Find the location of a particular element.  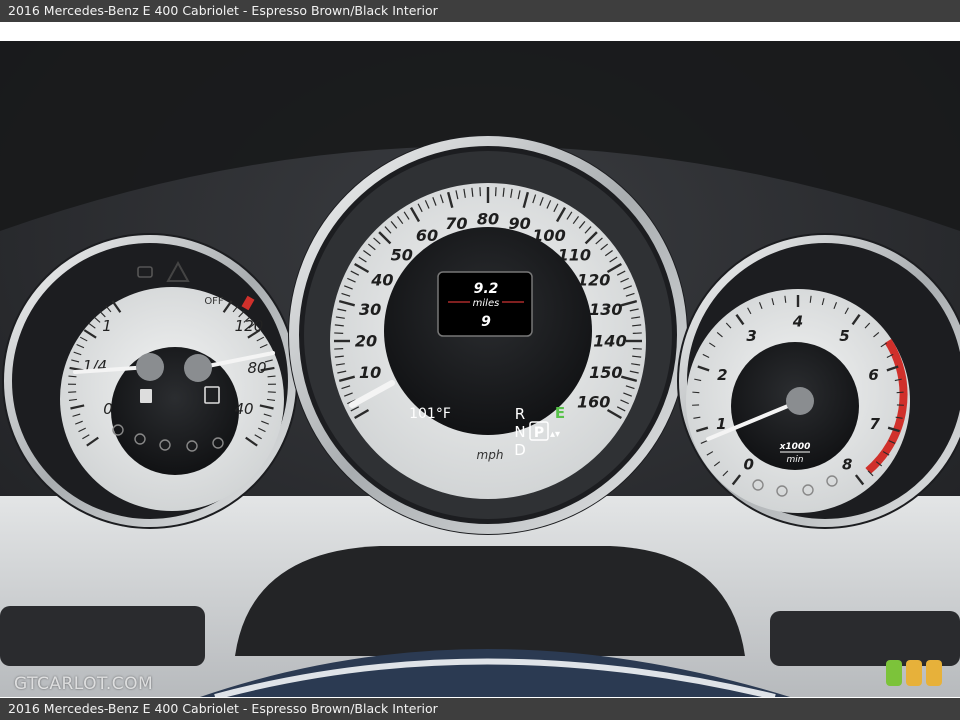

temp-label-120: 120 is located at coordinates (249, 326).